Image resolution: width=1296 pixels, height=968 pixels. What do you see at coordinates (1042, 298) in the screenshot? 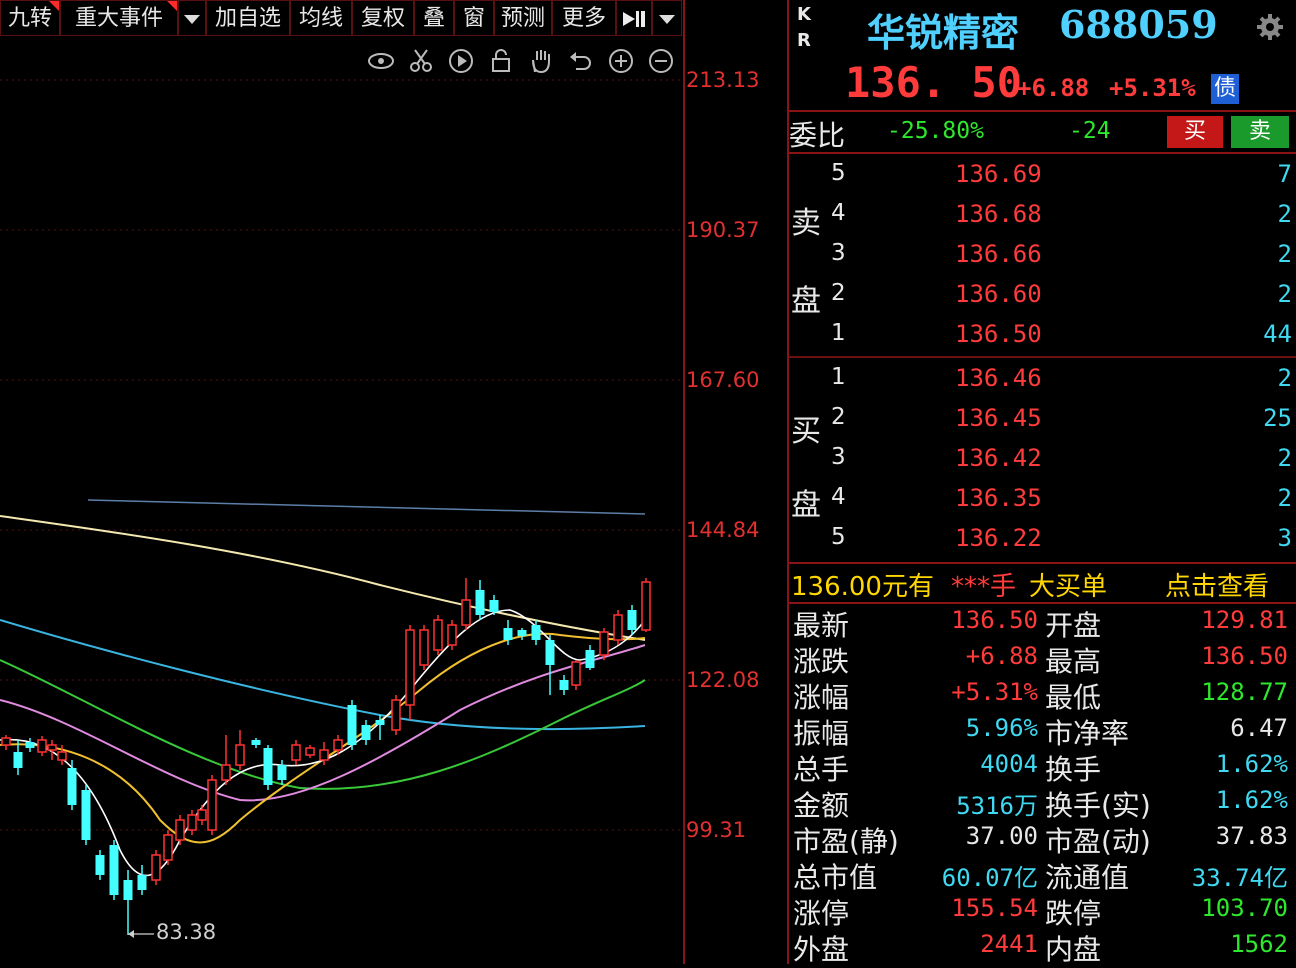
I see `ask-level-row: 2 136.60 2` at bounding box center [1042, 298].